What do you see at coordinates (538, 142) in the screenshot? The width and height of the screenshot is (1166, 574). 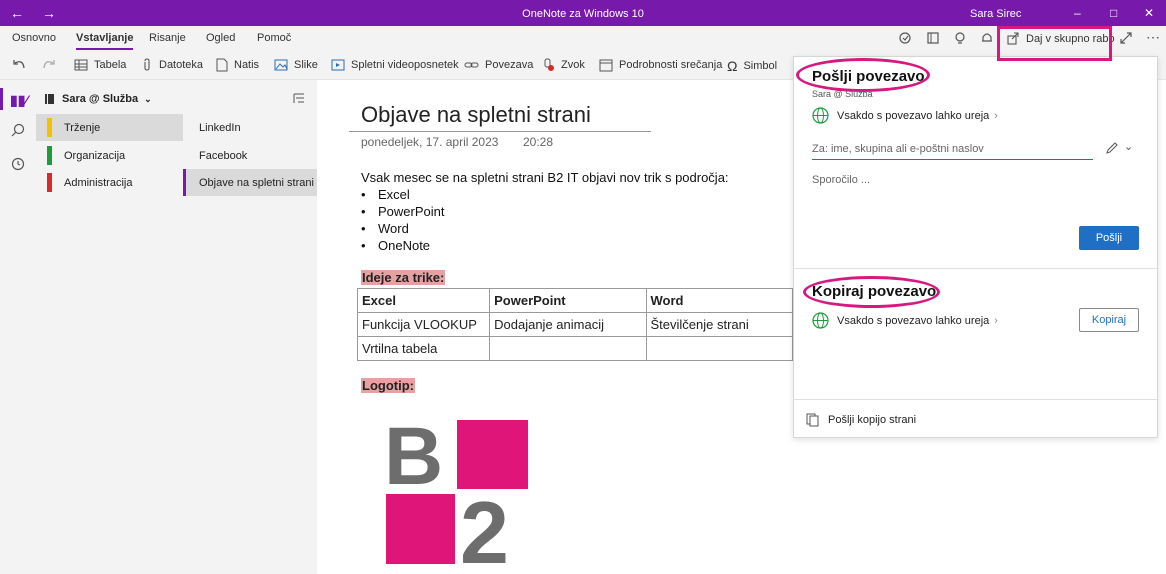 I see `page-time: 20:28` at bounding box center [538, 142].